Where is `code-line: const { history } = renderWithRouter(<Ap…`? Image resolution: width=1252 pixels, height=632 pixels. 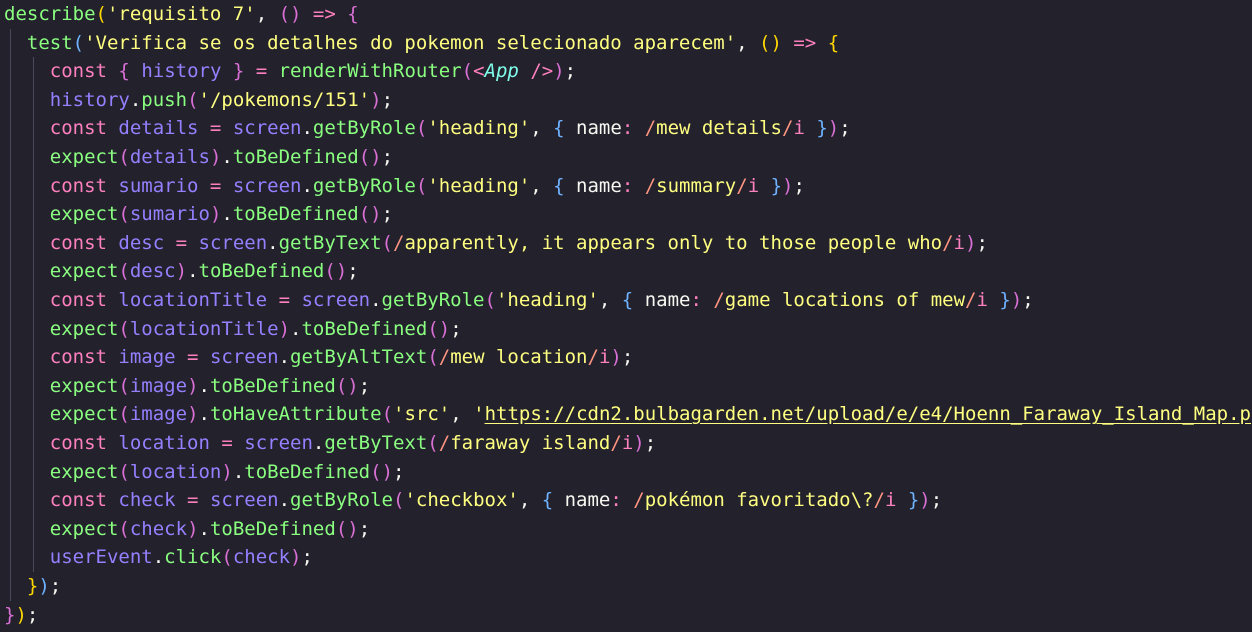 code-line: const { history } = renderWithRouter(<Ap… is located at coordinates (290, 71).